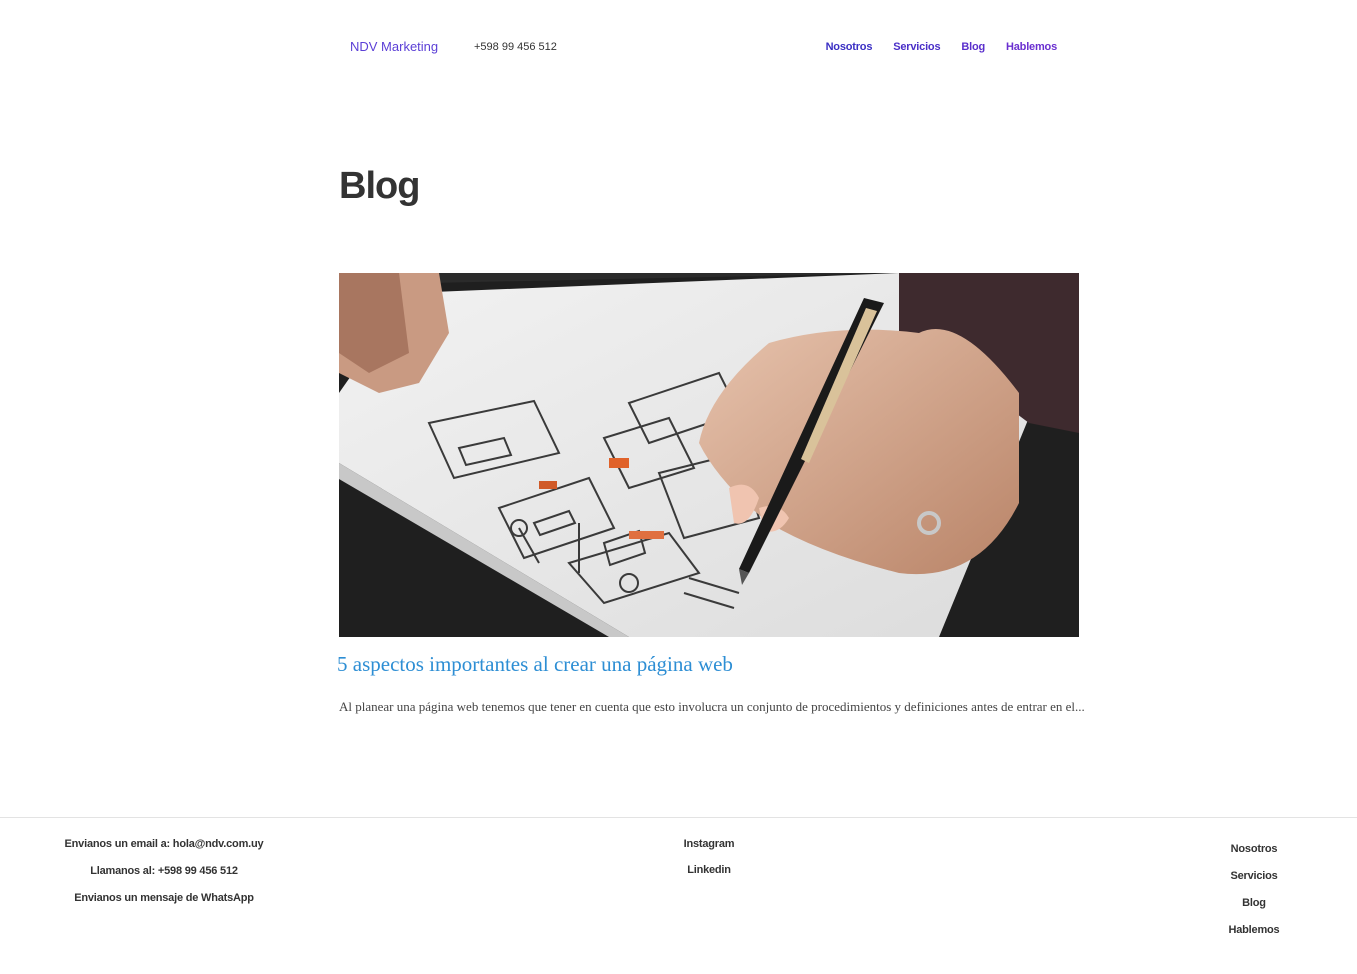  Describe the element at coordinates (916, 47) in the screenshot. I see `nav-servicios: Servicios` at that location.